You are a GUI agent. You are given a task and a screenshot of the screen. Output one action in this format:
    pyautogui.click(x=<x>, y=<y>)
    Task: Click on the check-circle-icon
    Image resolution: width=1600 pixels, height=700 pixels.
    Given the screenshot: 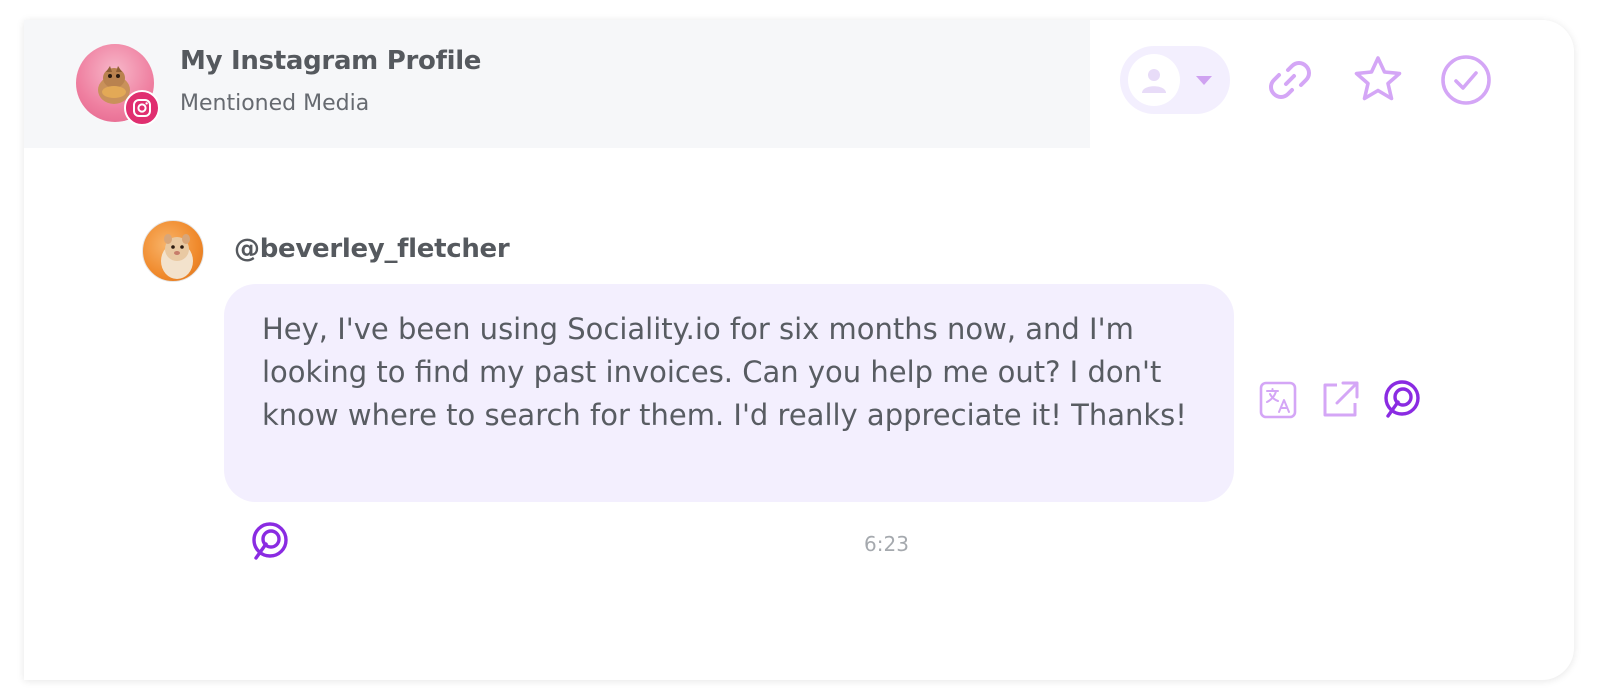 What is the action you would take?
    pyautogui.click(x=1466, y=80)
    